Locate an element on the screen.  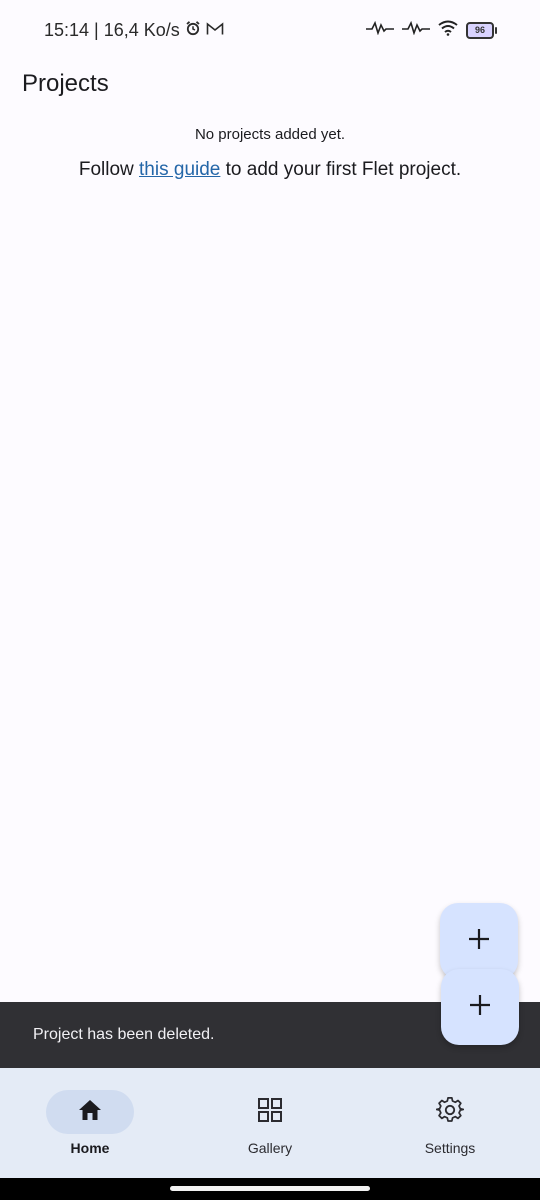
home-icon is located at coordinates (90, 1112).